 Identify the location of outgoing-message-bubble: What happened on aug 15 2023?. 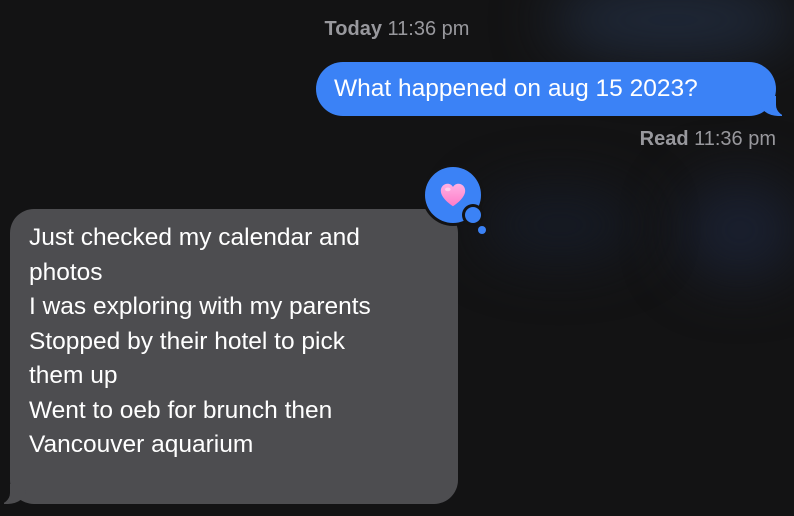
(554, 89).